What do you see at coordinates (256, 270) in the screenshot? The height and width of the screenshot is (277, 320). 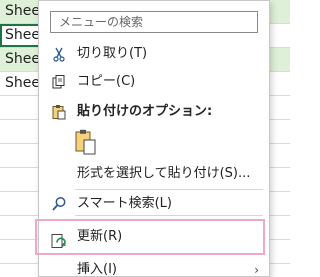 I see `chevron-right-icon: ›` at bounding box center [256, 270].